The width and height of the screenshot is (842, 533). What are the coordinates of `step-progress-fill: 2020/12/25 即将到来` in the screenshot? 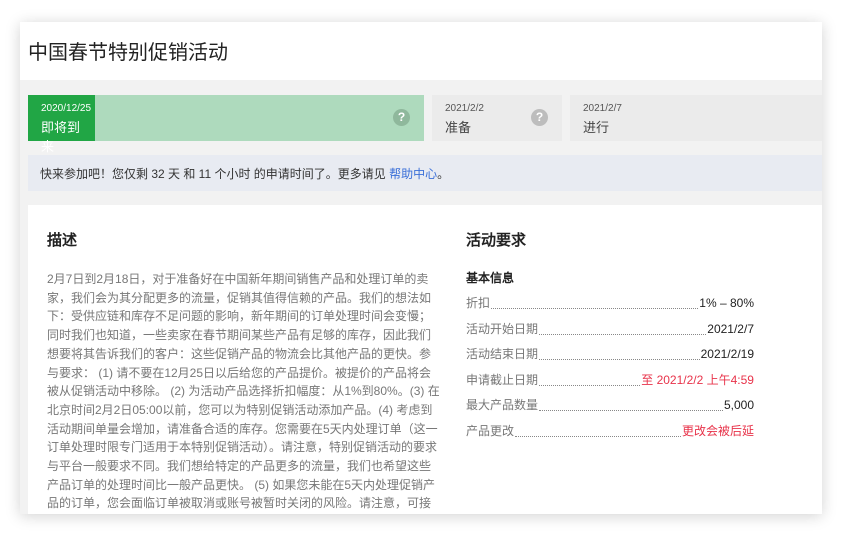 It's located at (62, 124).